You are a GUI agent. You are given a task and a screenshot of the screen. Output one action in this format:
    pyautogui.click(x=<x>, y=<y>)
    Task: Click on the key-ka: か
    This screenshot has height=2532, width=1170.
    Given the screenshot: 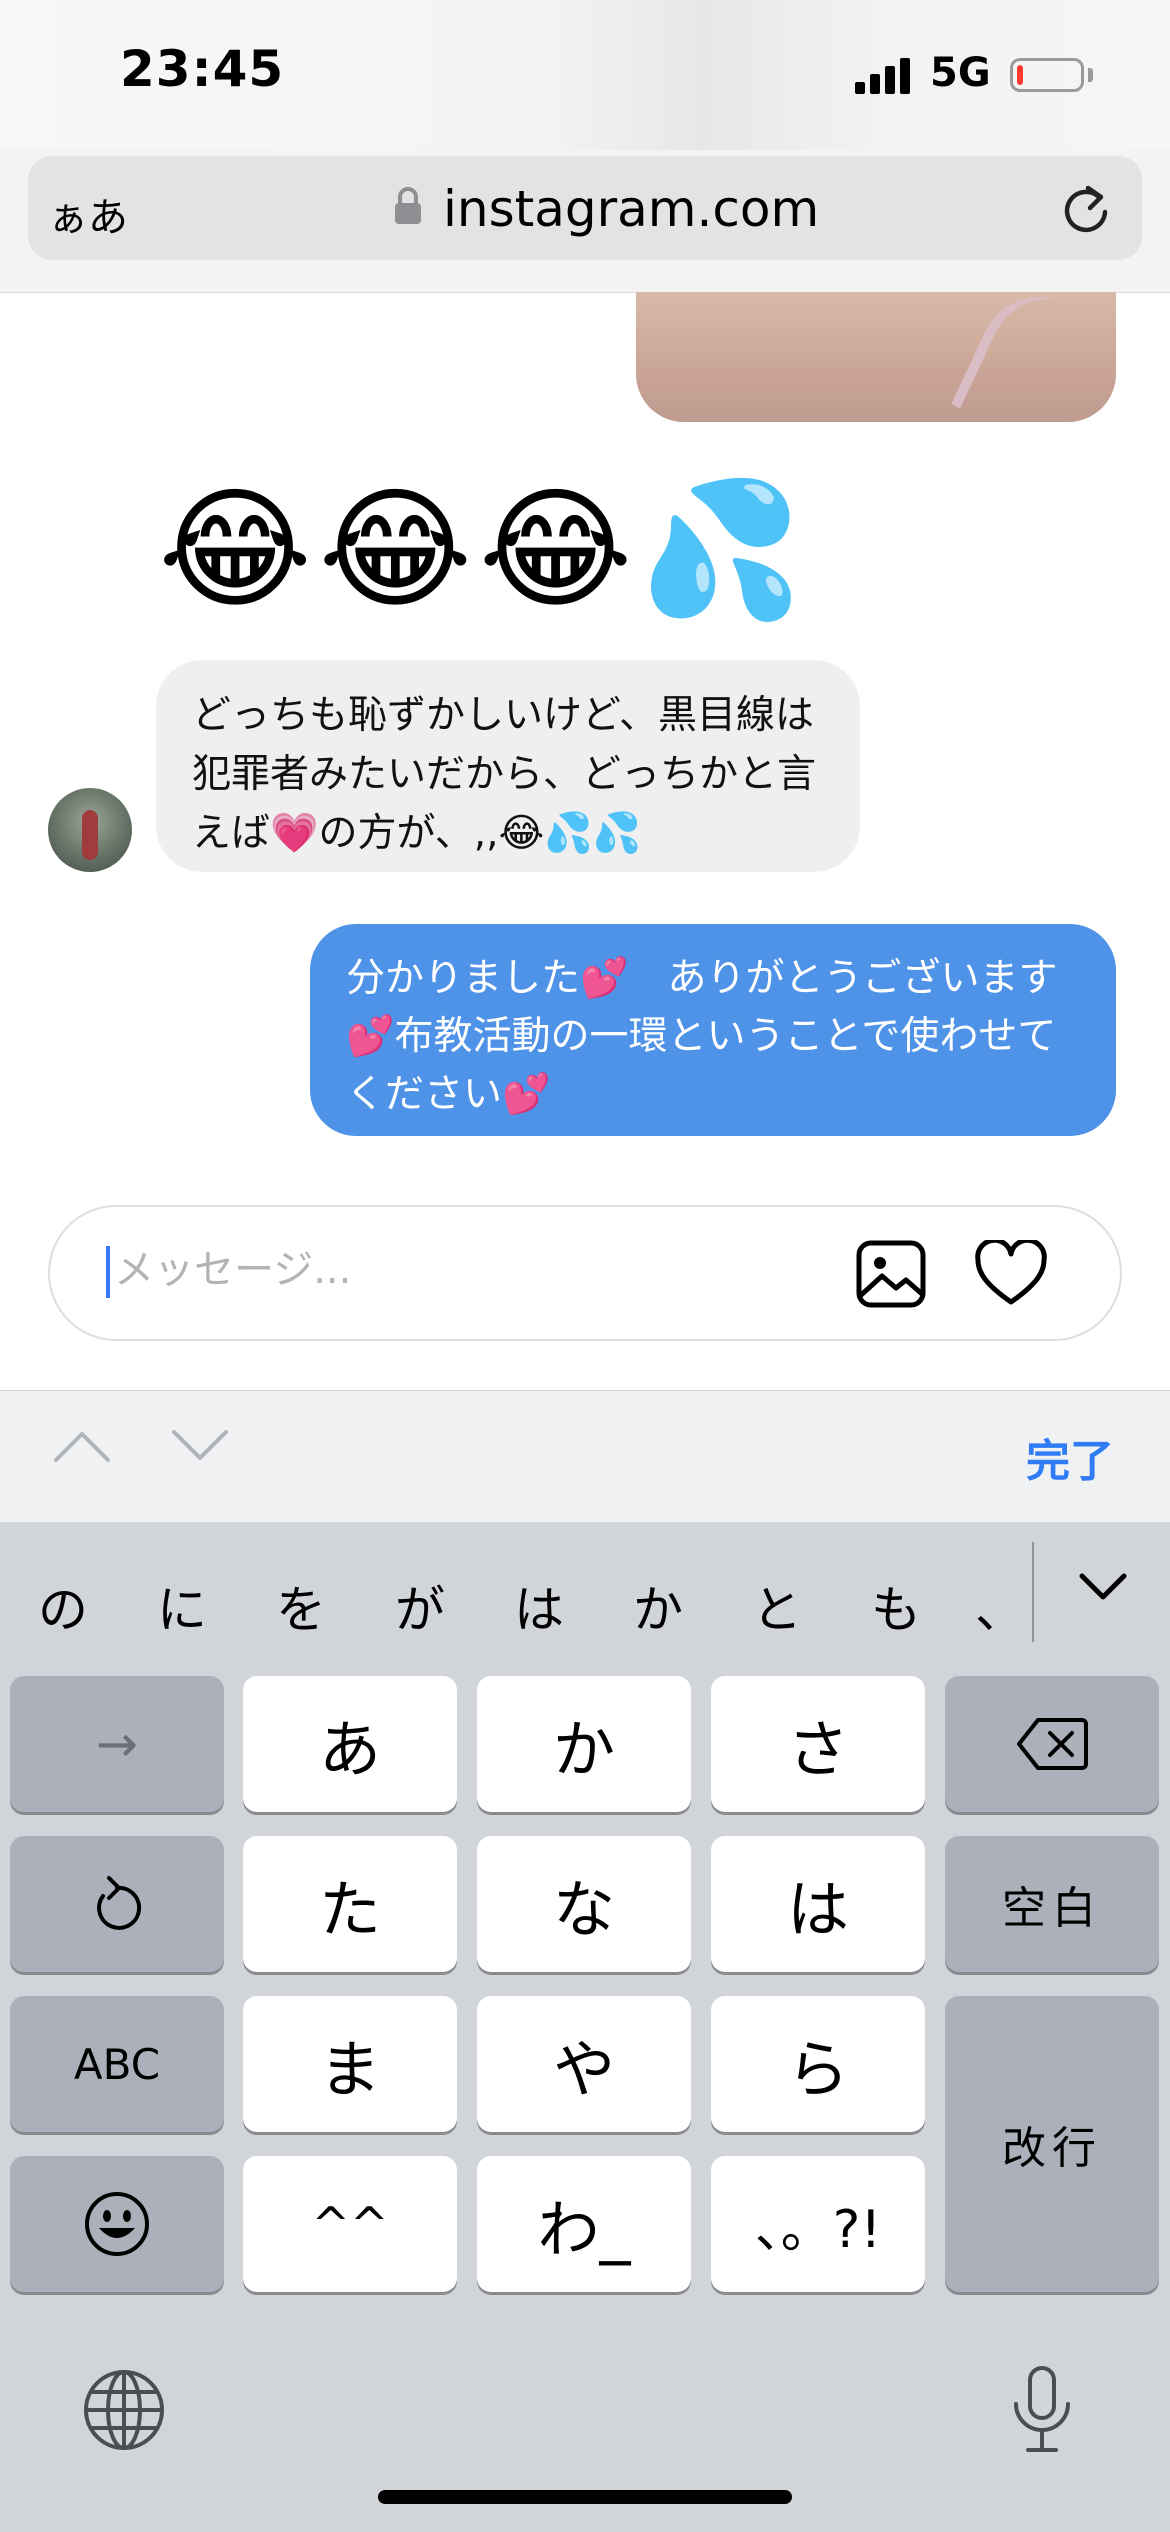 What is the action you would take?
    pyautogui.click(x=584, y=1744)
    